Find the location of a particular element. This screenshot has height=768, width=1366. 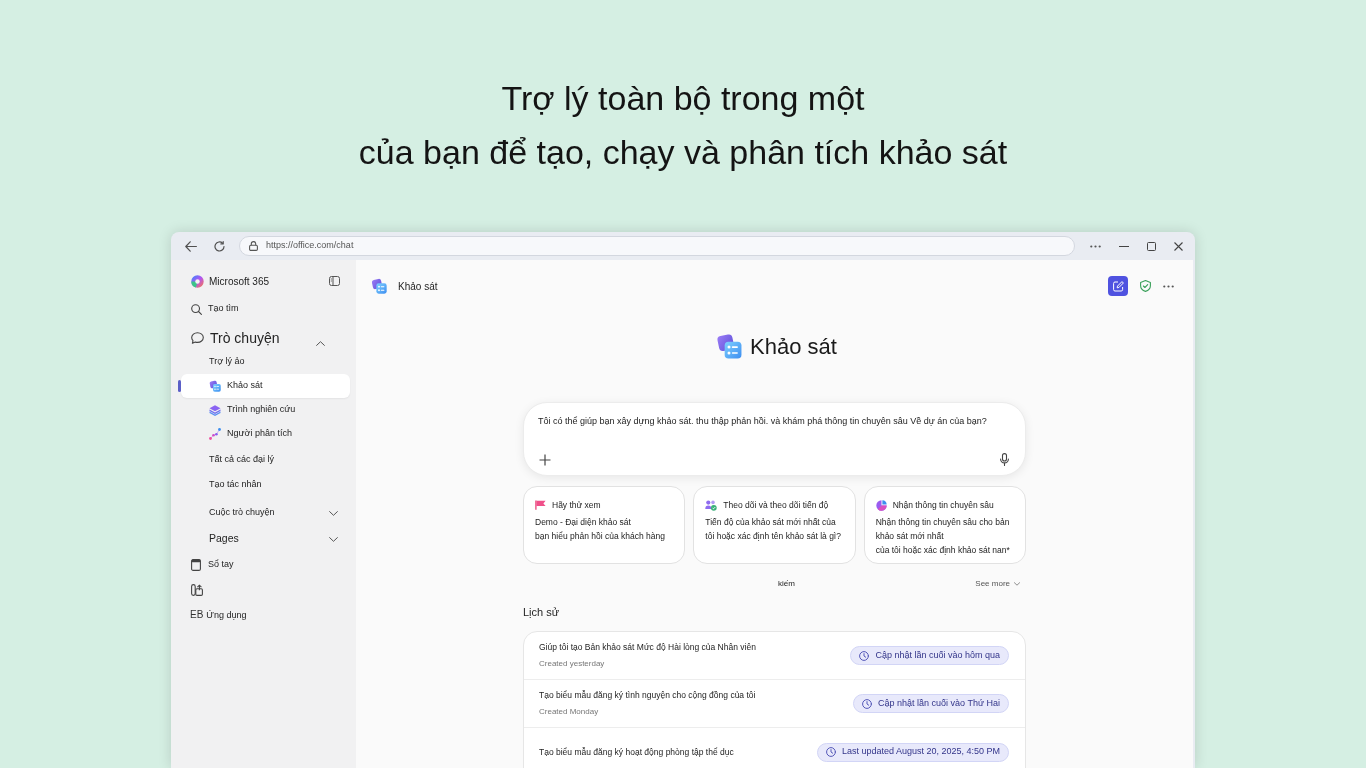

card-description: Nhận thông tin chuyên sâu cho bản khảo sát mới nhất của tôi hoặc xác định khảo sát nan* is located at coordinates (943, 536).